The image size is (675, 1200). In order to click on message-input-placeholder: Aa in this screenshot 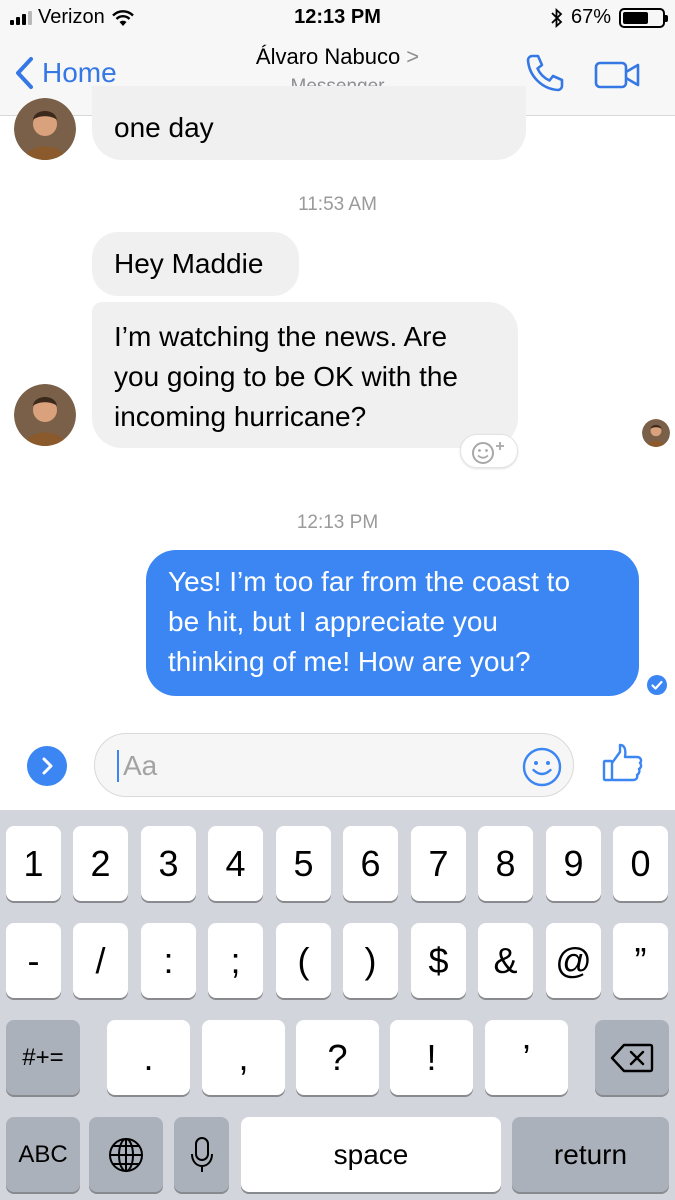, I will do `click(140, 765)`.